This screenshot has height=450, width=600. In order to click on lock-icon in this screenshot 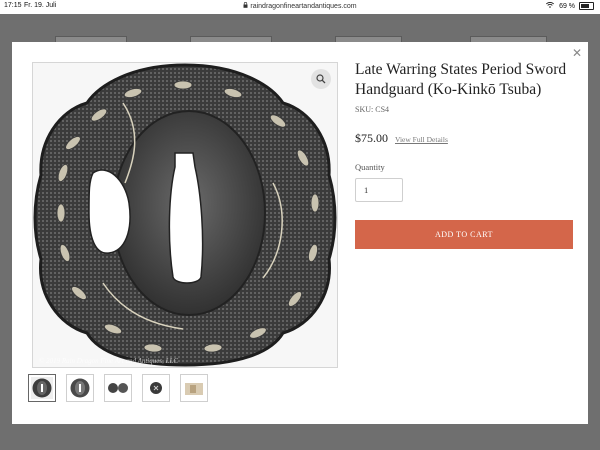, I will do `click(245, 6)`.